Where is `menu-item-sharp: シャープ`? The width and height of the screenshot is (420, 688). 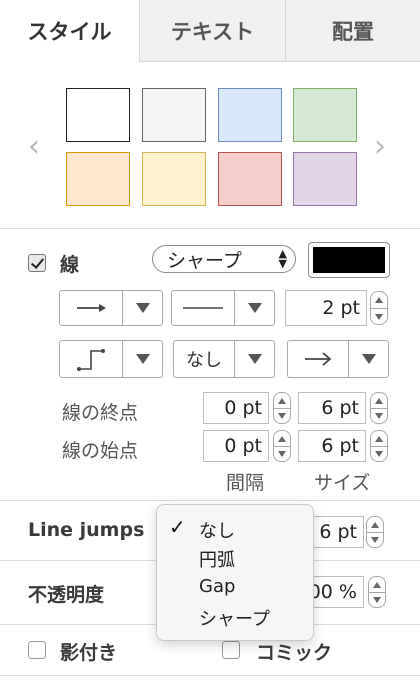
menu-item-sharp: シャープ is located at coordinates (234, 618).